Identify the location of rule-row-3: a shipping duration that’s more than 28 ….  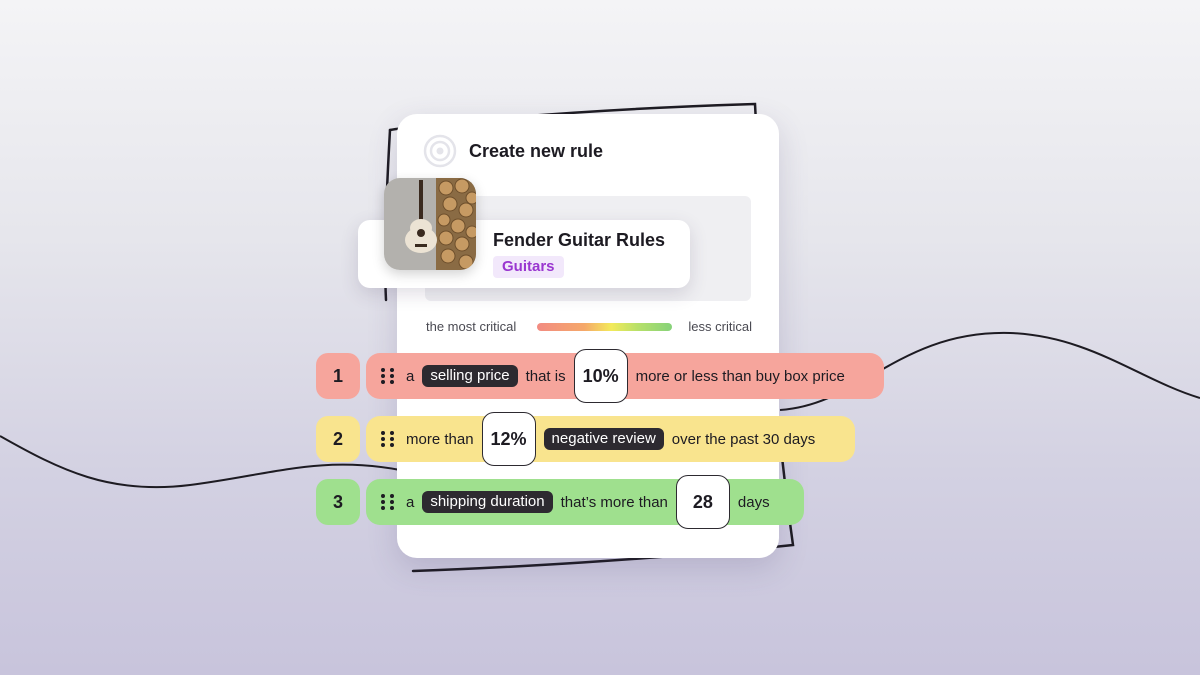
(585, 502).